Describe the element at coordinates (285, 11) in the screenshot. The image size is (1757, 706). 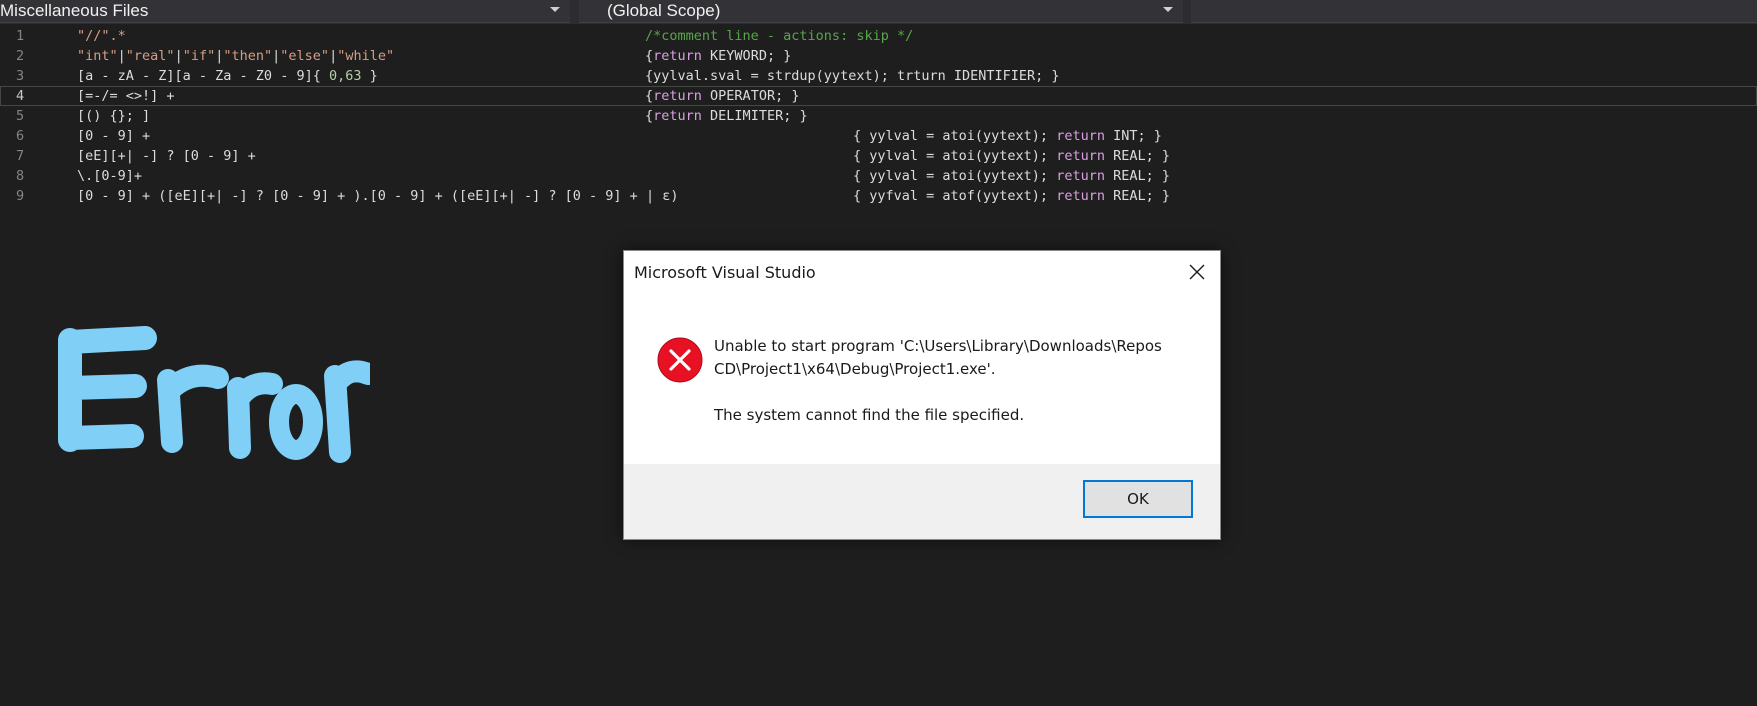
I see `project-dropdown: Miscellaneous Files` at that location.